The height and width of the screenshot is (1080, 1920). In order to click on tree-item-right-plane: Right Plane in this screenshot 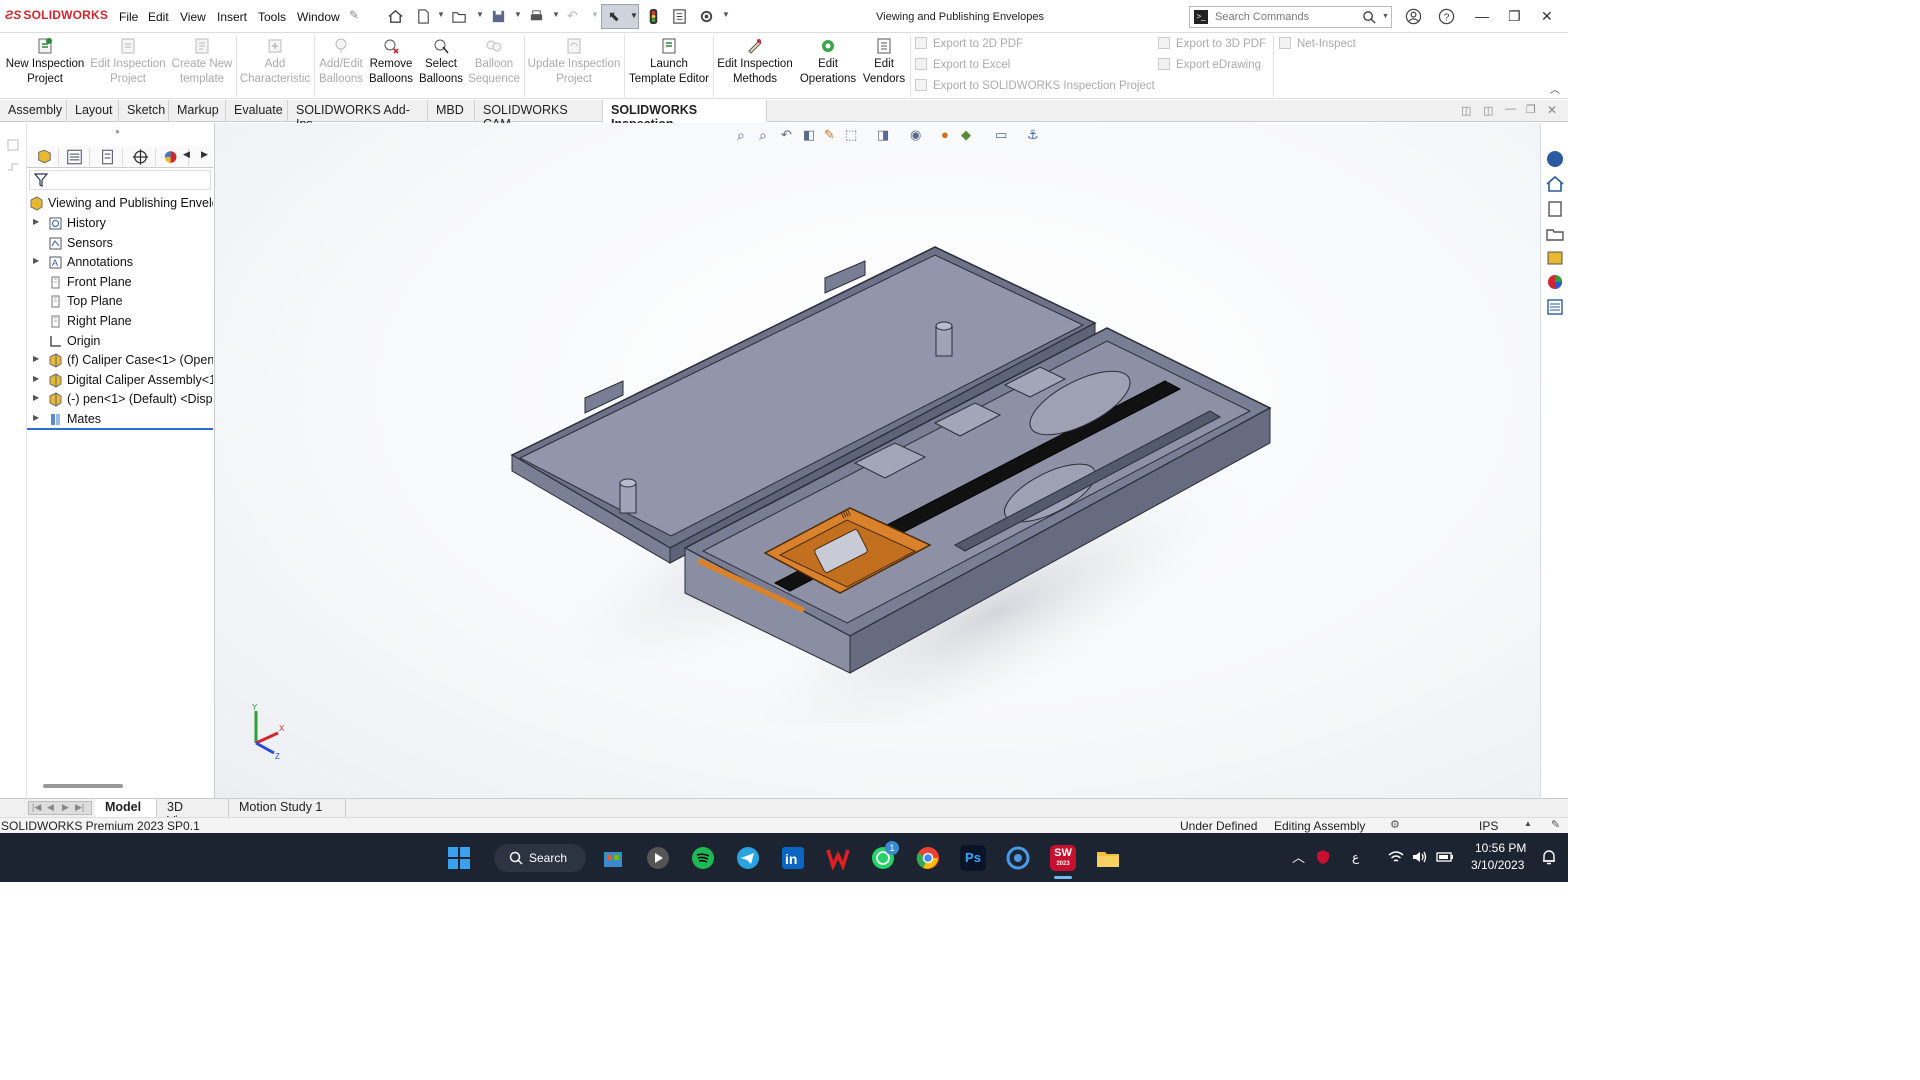, I will do `click(120, 321)`.